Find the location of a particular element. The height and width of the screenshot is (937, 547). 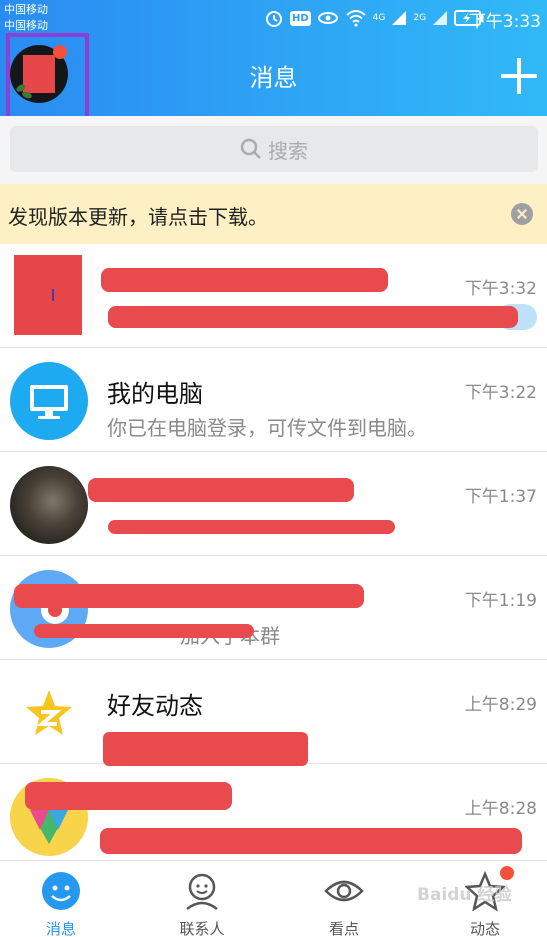

alarm-icon is located at coordinates (274, 19).